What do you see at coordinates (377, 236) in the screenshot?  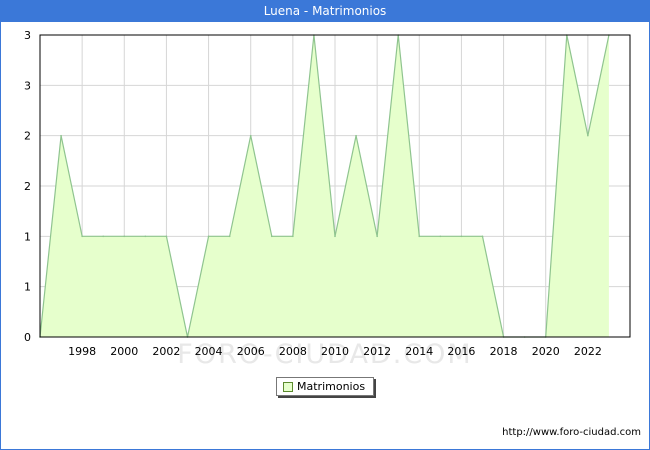 I see `data-point-2012` at bounding box center [377, 236].